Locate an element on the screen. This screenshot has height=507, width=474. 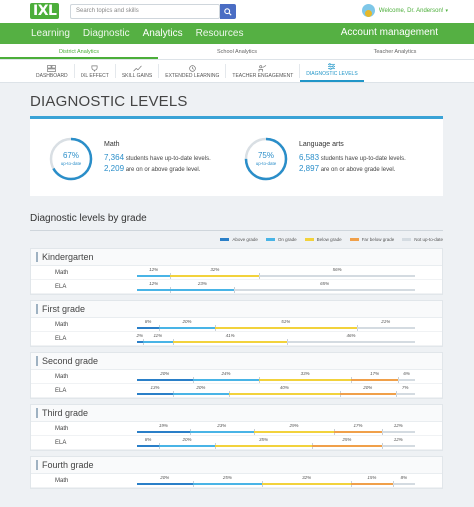
legend-item: Not up-to-date is located at coordinates (422, 239).